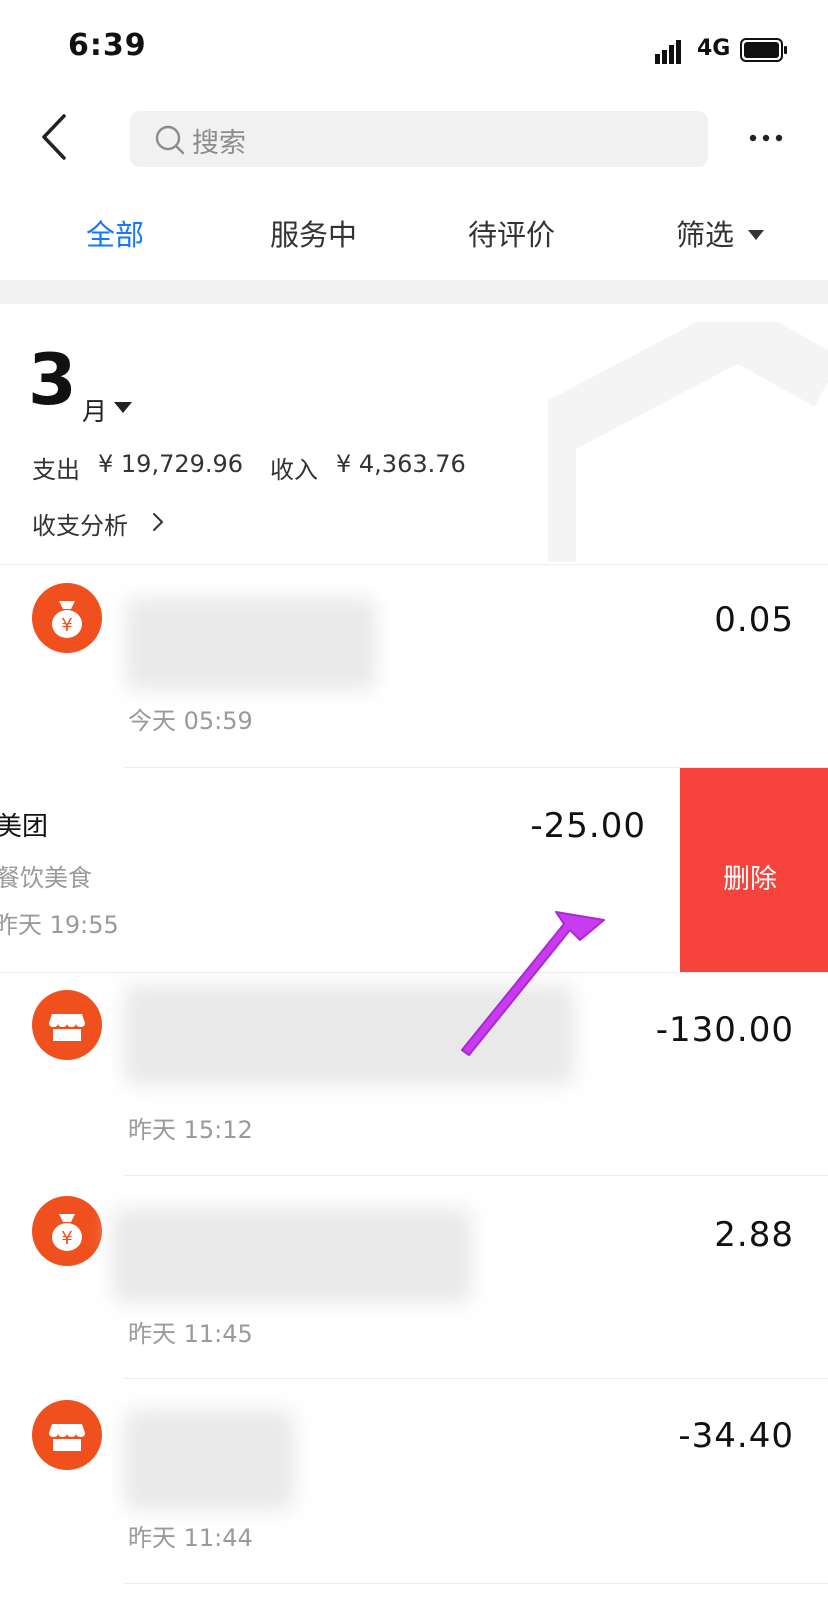 The height and width of the screenshot is (1600, 828). Describe the element at coordinates (24, 827) in the screenshot. I see `transaction-merchant: 美团` at that location.